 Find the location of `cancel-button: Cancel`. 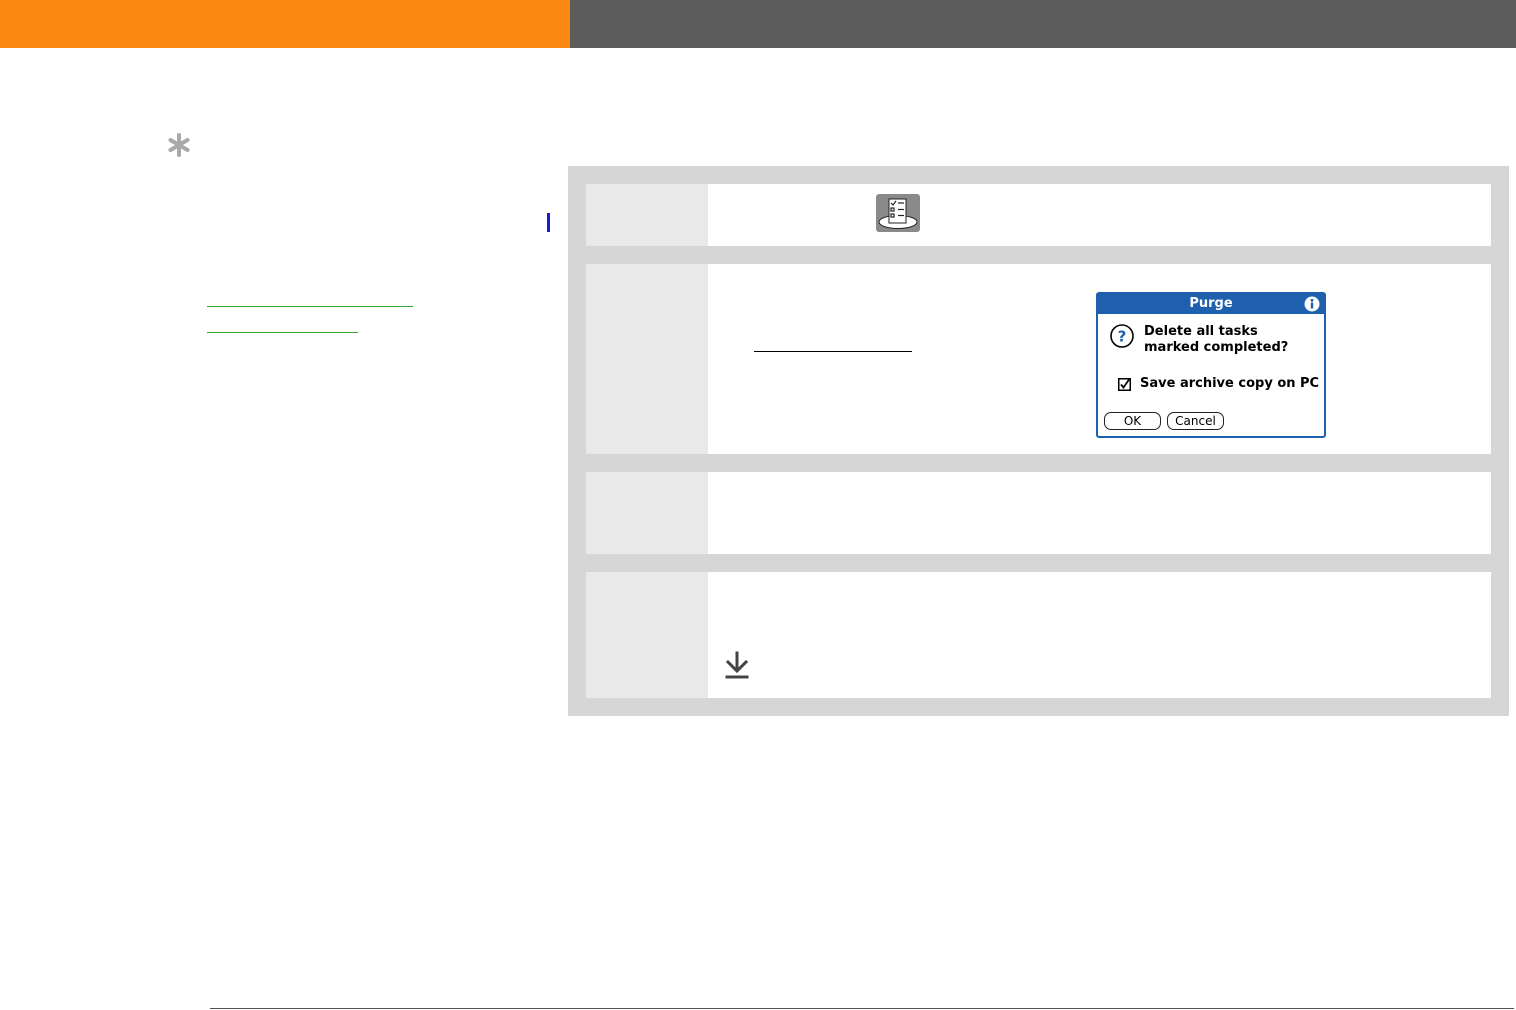

cancel-button: Cancel is located at coordinates (1195, 421).